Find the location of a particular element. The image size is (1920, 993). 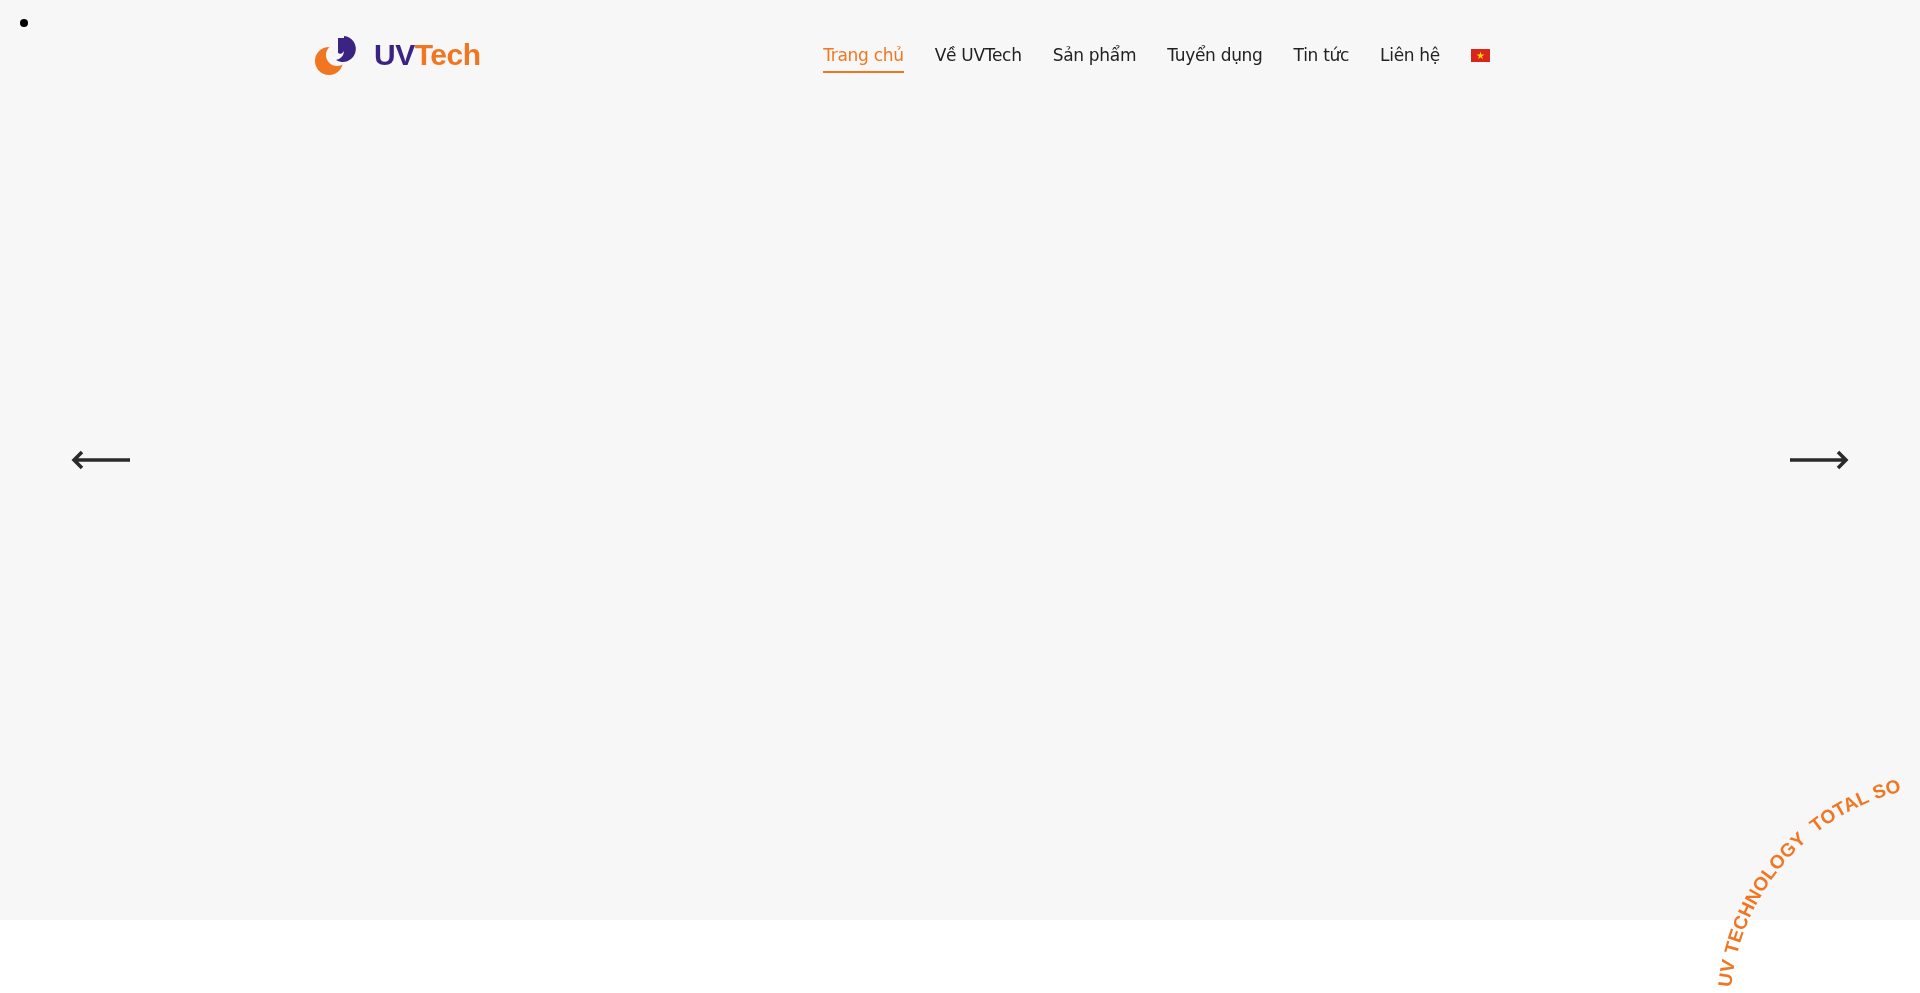

arrow-right-icon is located at coordinates (1819, 460).